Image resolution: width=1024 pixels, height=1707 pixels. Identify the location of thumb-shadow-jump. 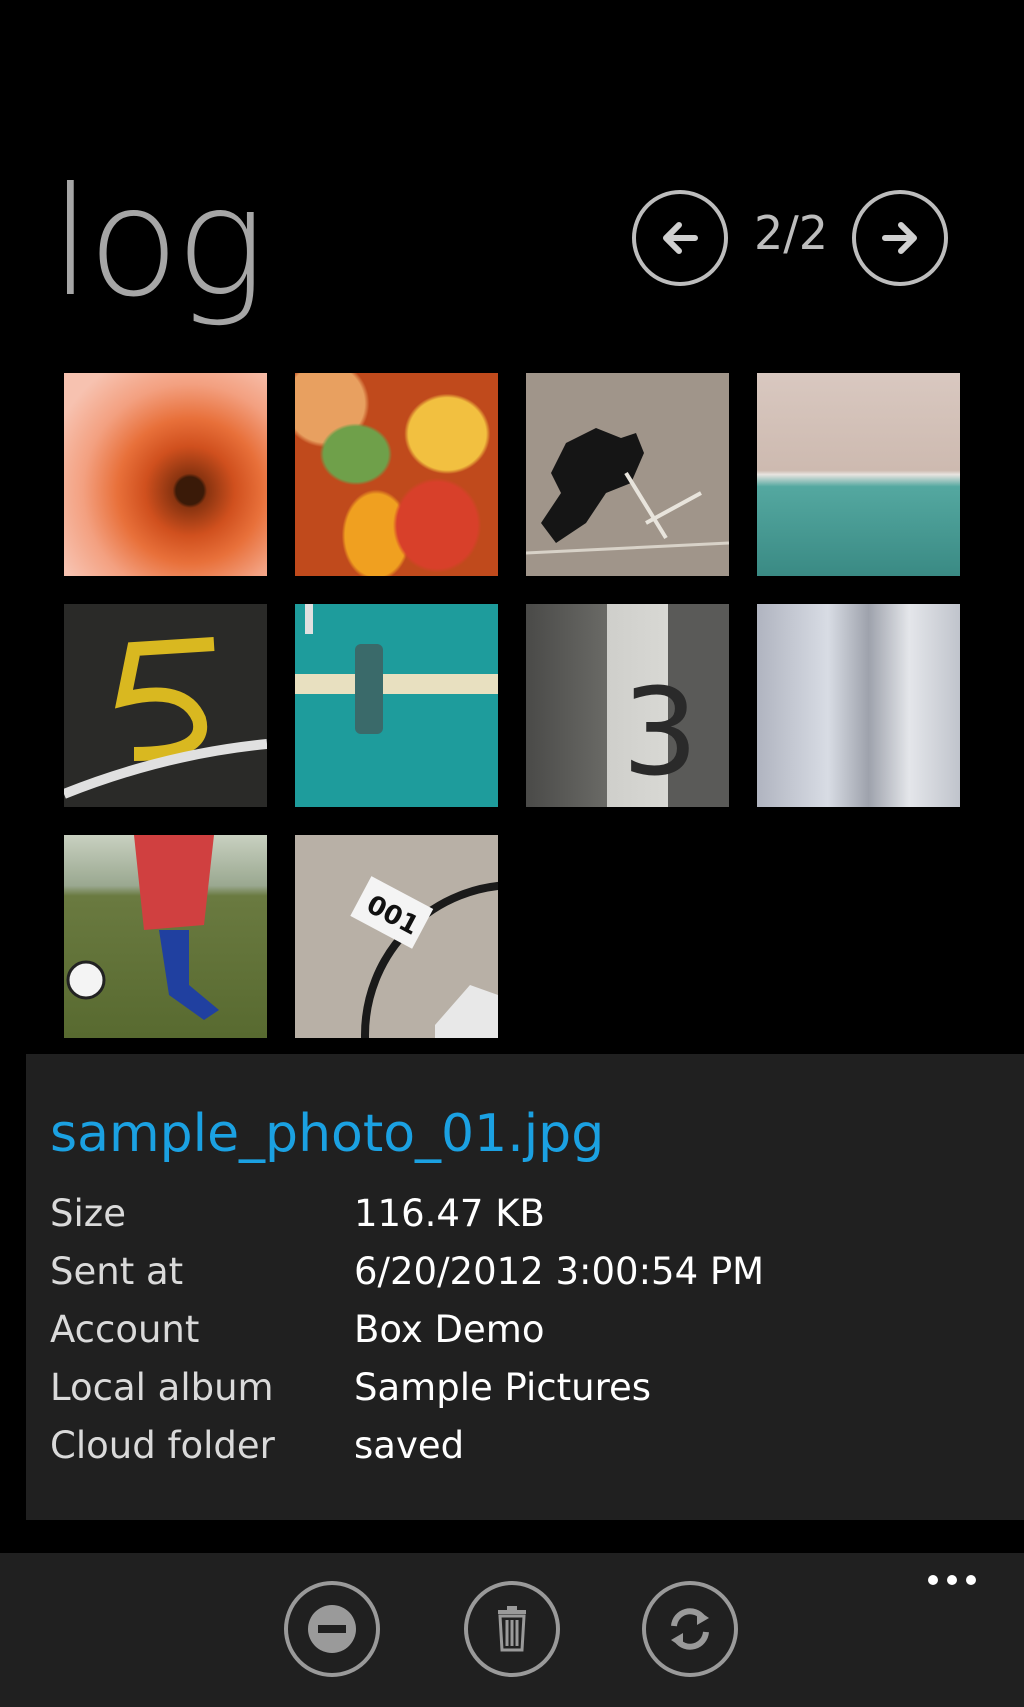
(627, 474).